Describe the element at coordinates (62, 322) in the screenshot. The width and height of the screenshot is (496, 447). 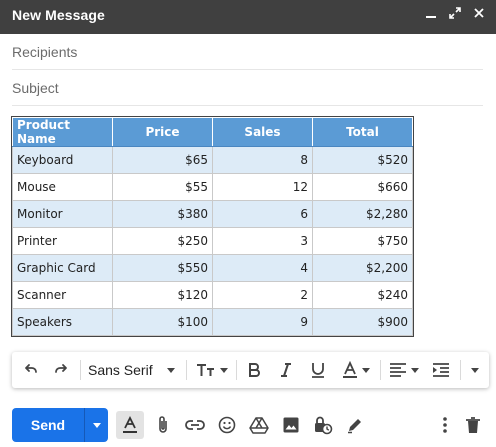
I see `cell-product: Speakers` at that location.